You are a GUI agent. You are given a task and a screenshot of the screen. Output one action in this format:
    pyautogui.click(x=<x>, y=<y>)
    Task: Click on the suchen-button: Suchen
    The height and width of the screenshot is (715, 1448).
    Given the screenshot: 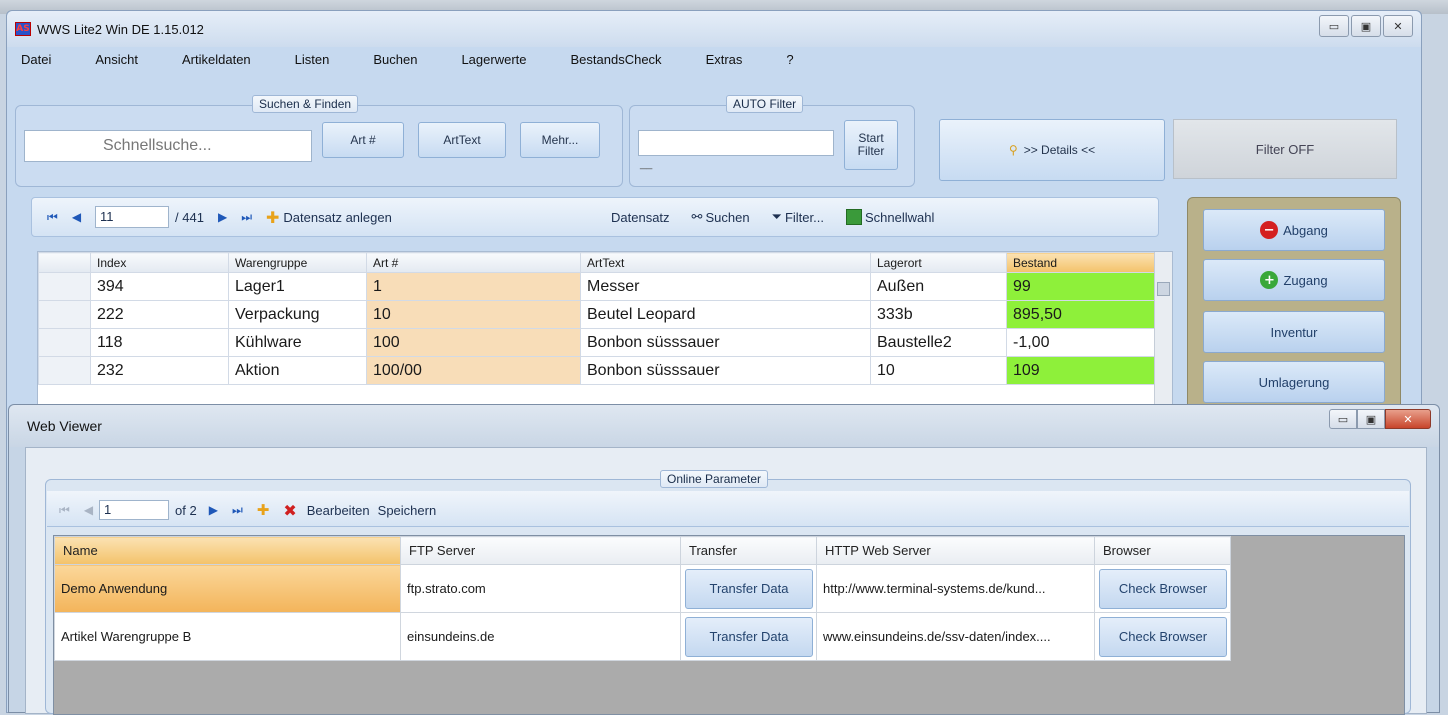 What is the action you would take?
    pyautogui.click(x=727, y=217)
    